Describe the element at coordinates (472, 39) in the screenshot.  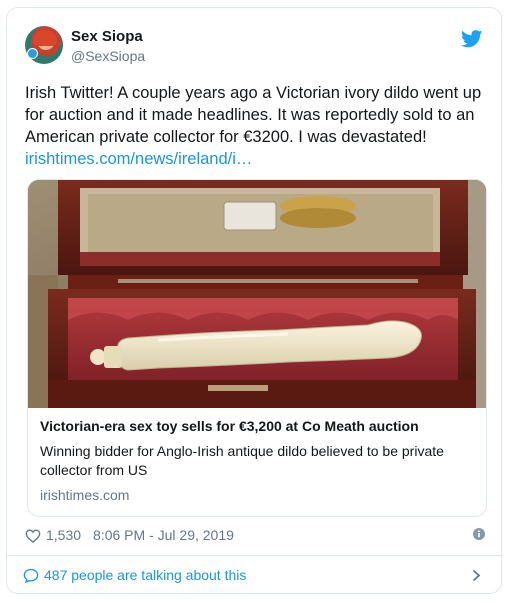
I see `twitter-bird-icon` at that location.